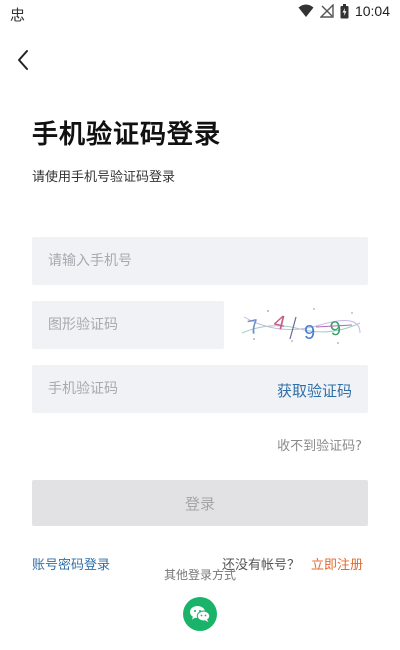 This screenshot has height=650, width=400. What do you see at coordinates (104, 177) in the screenshot?
I see `page-subtitle: 请使用手机号验证码登录` at bounding box center [104, 177].